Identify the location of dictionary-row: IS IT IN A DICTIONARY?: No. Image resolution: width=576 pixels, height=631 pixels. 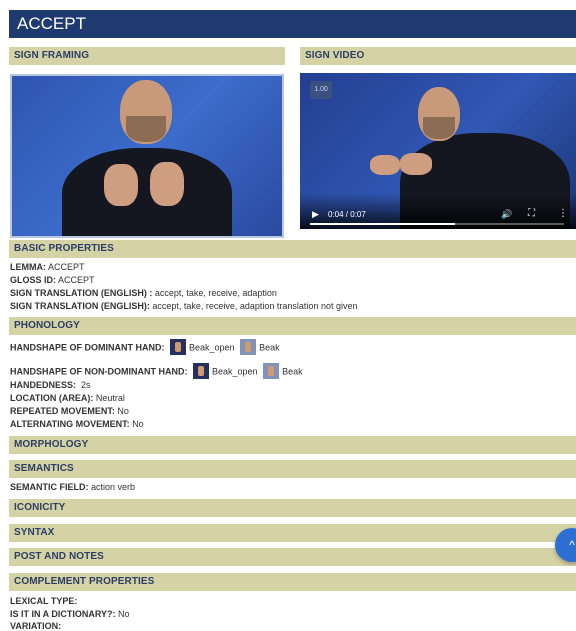
(70, 614).